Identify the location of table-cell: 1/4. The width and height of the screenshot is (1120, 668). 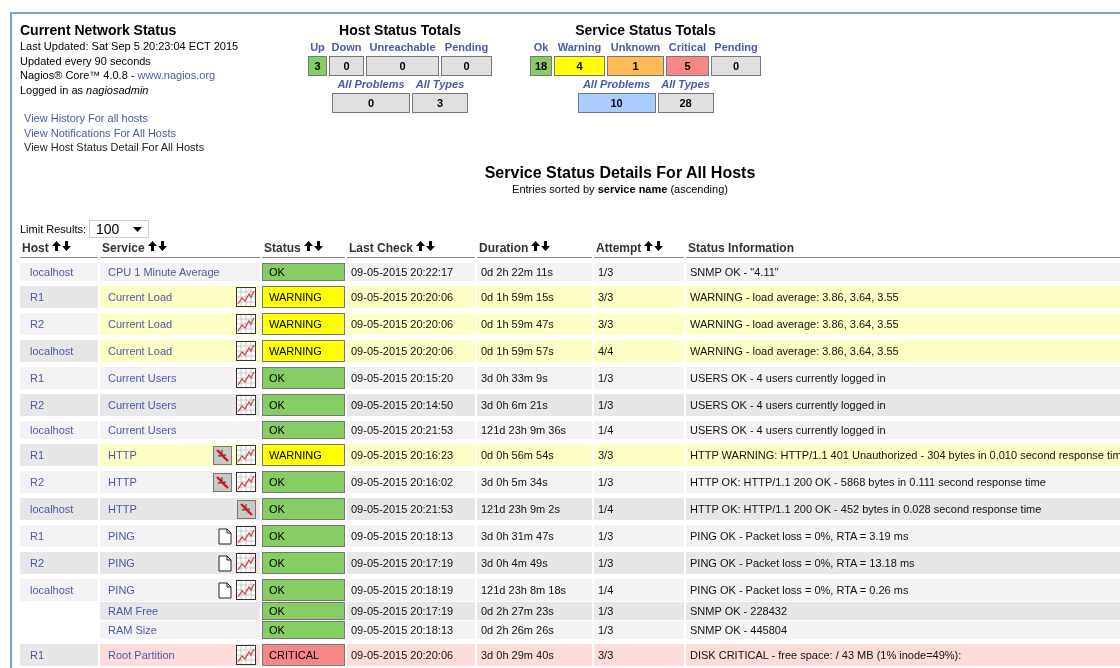
(606, 430).